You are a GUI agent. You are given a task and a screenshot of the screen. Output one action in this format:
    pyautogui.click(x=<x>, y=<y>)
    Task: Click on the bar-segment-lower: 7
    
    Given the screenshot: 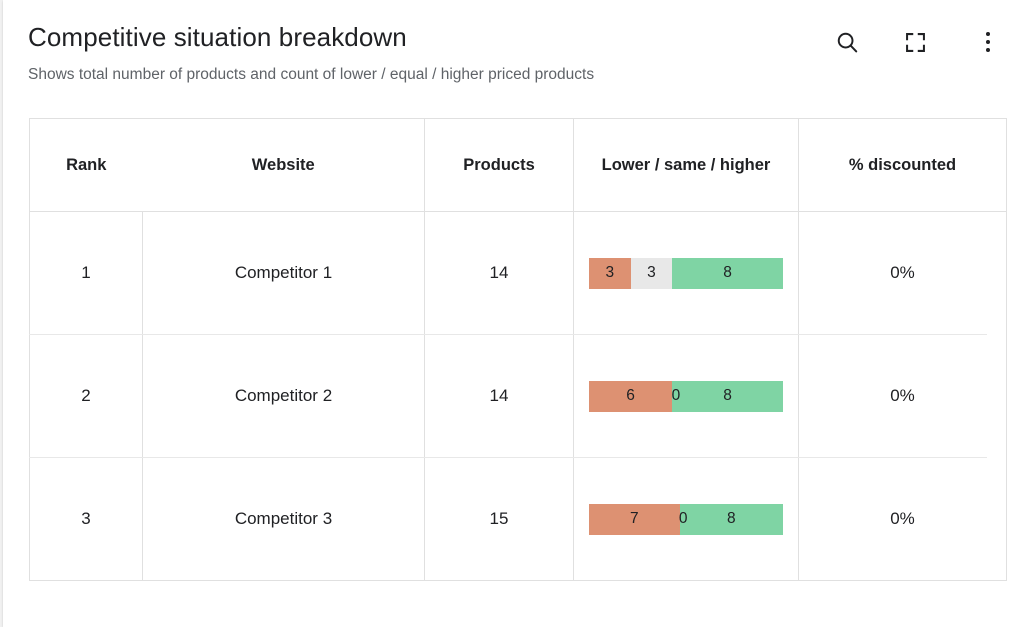 What is the action you would take?
    pyautogui.click(x=634, y=519)
    